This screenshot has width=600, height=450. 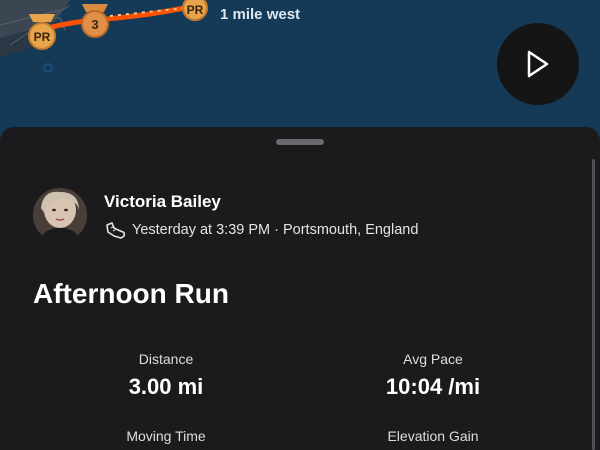 I want to click on direction-label: 1 mile west, so click(x=260, y=14).